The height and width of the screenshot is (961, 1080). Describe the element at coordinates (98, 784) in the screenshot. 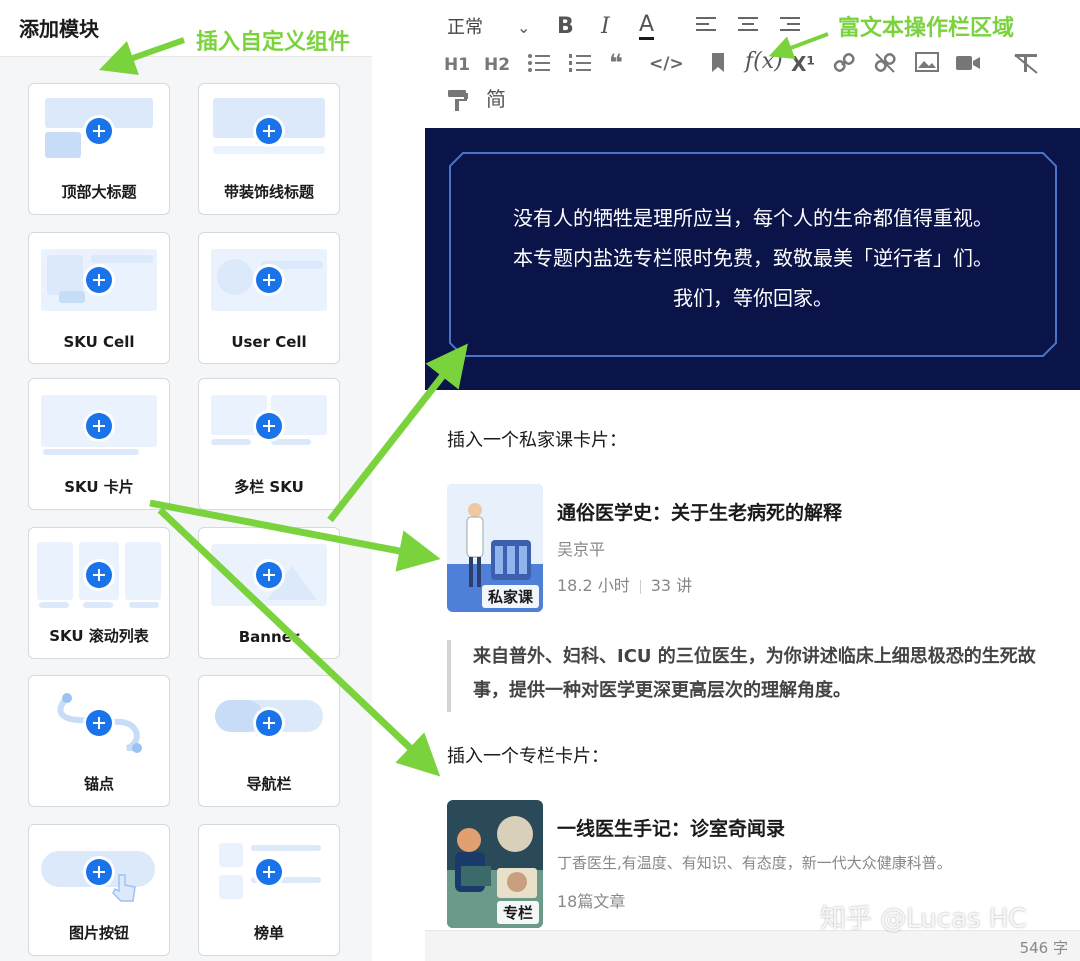

I see `tile-label: 锚点` at that location.